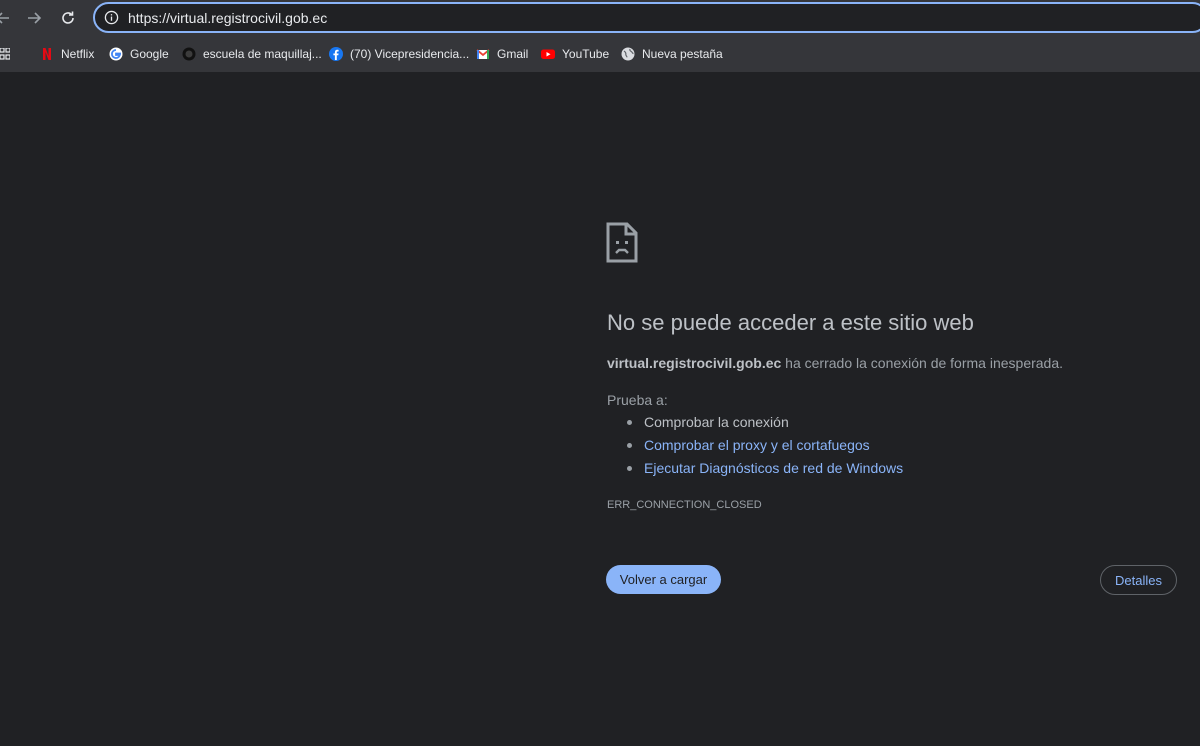 The width and height of the screenshot is (1200, 746). What do you see at coordinates (628, 54) in the screenshot?
I see `globe-icon` at bounding box center [628, 54].